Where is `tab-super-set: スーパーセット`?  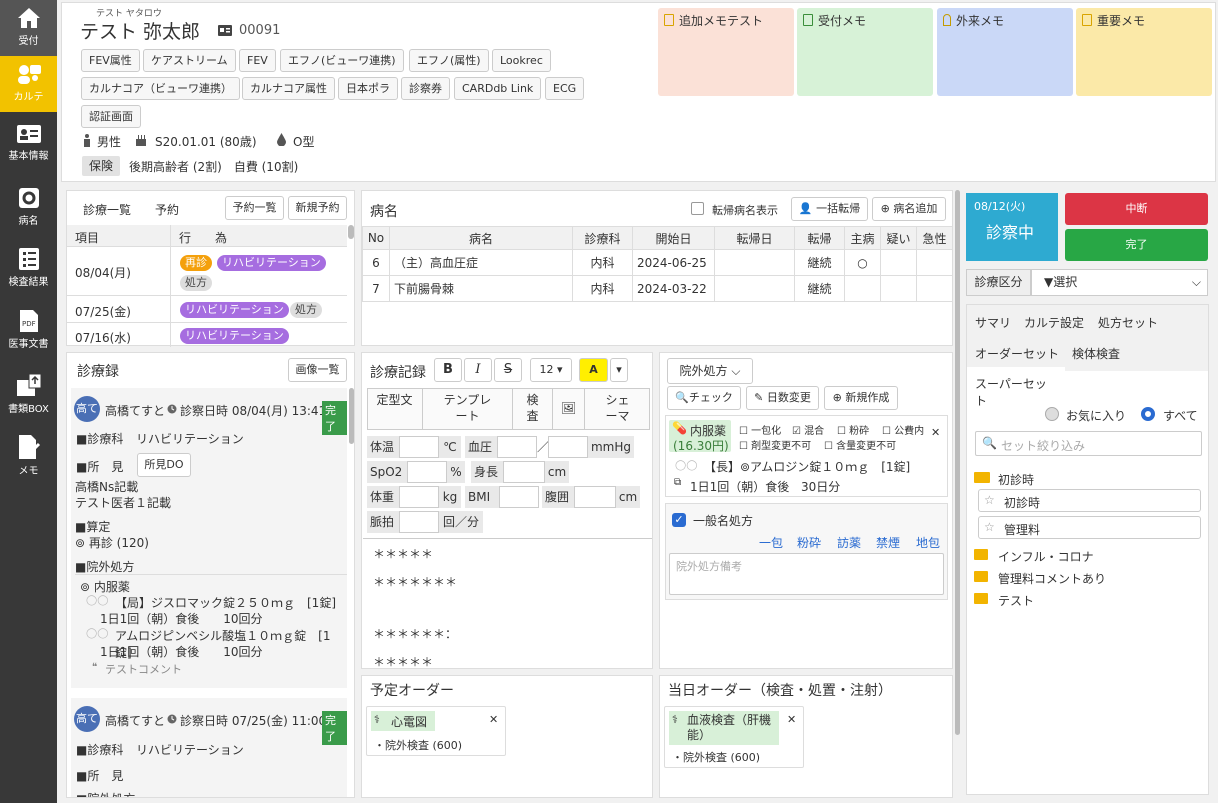
tab-super-set: スーパーセット is located at coordinates (1016, 387).